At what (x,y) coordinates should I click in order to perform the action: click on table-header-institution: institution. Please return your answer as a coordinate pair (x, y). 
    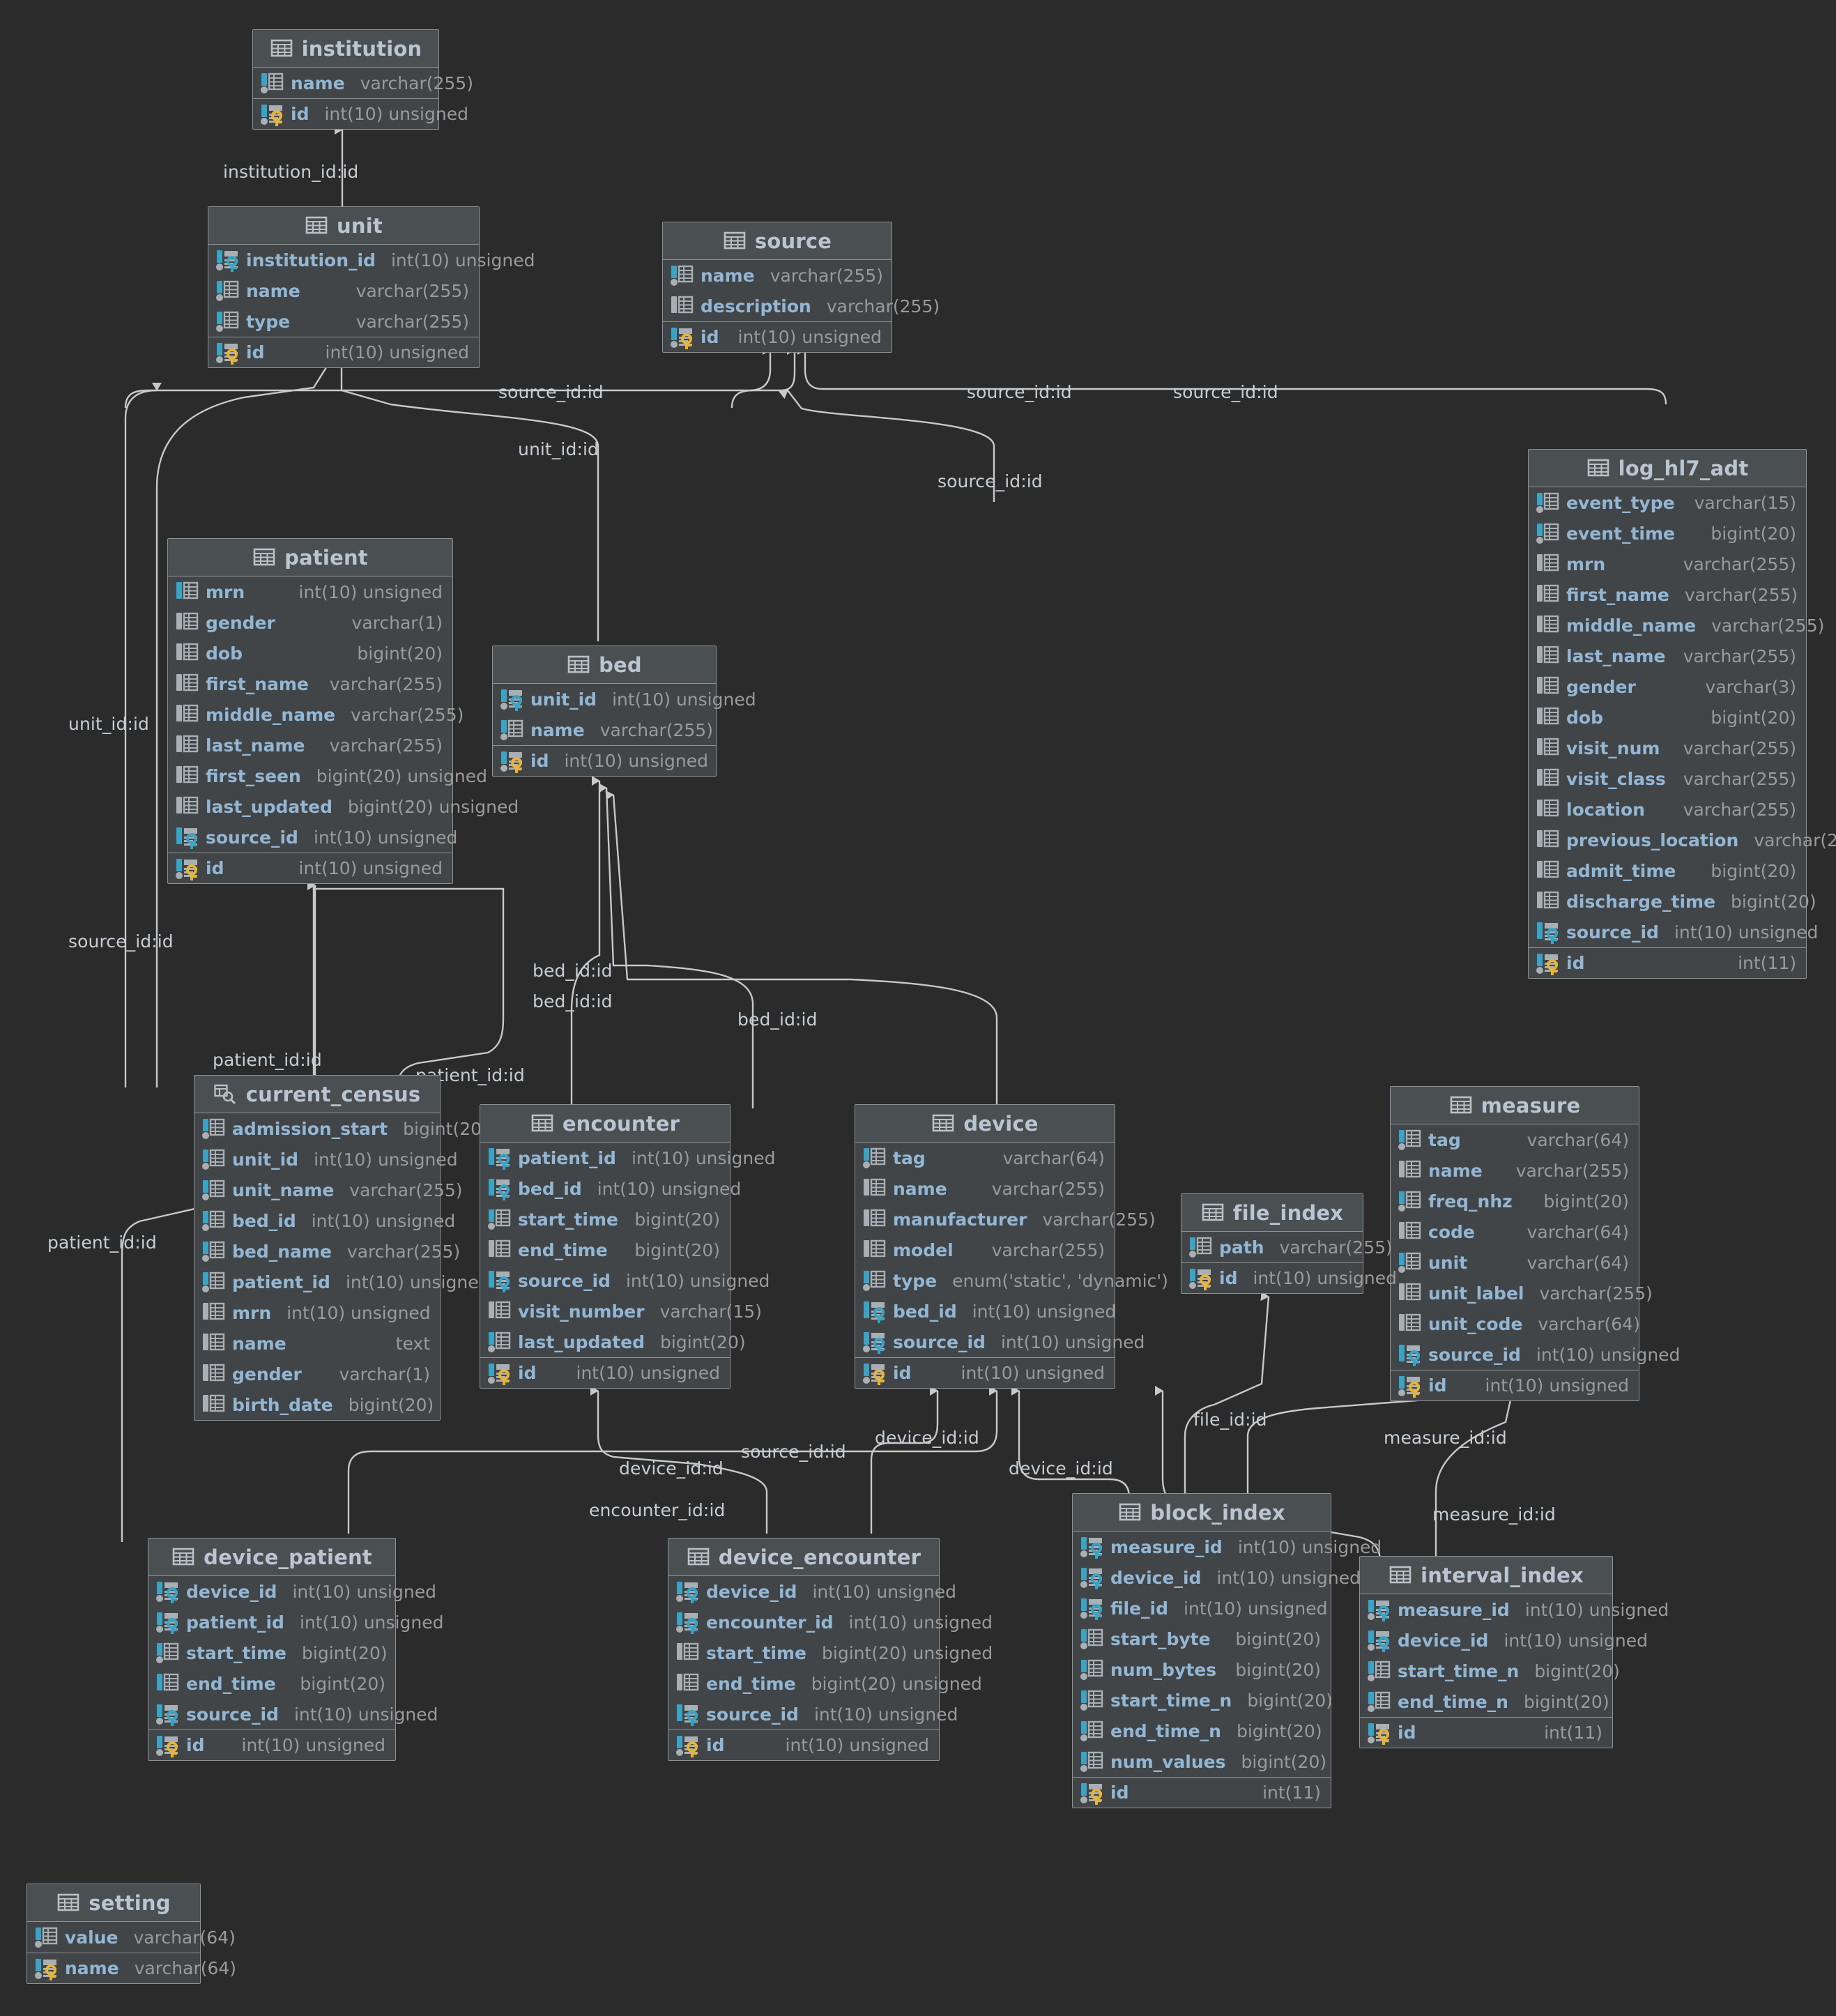
    Looking at the image, I should click on (345, 49).